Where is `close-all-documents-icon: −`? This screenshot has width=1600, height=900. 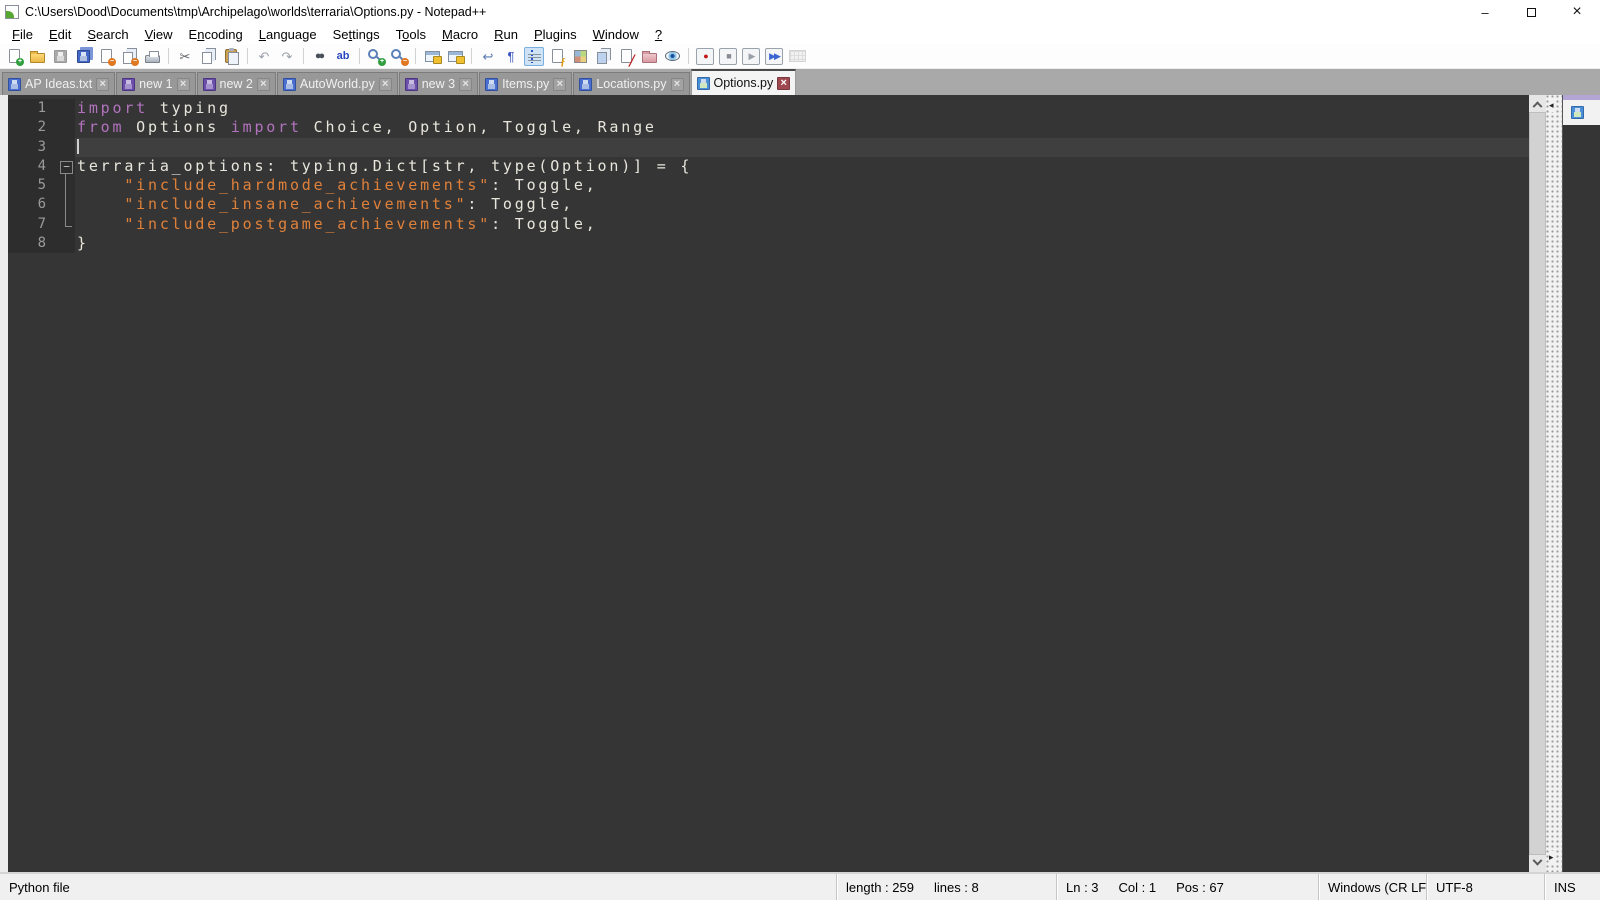
close-all-documents-icon: − is located at coordinates (129, 56).